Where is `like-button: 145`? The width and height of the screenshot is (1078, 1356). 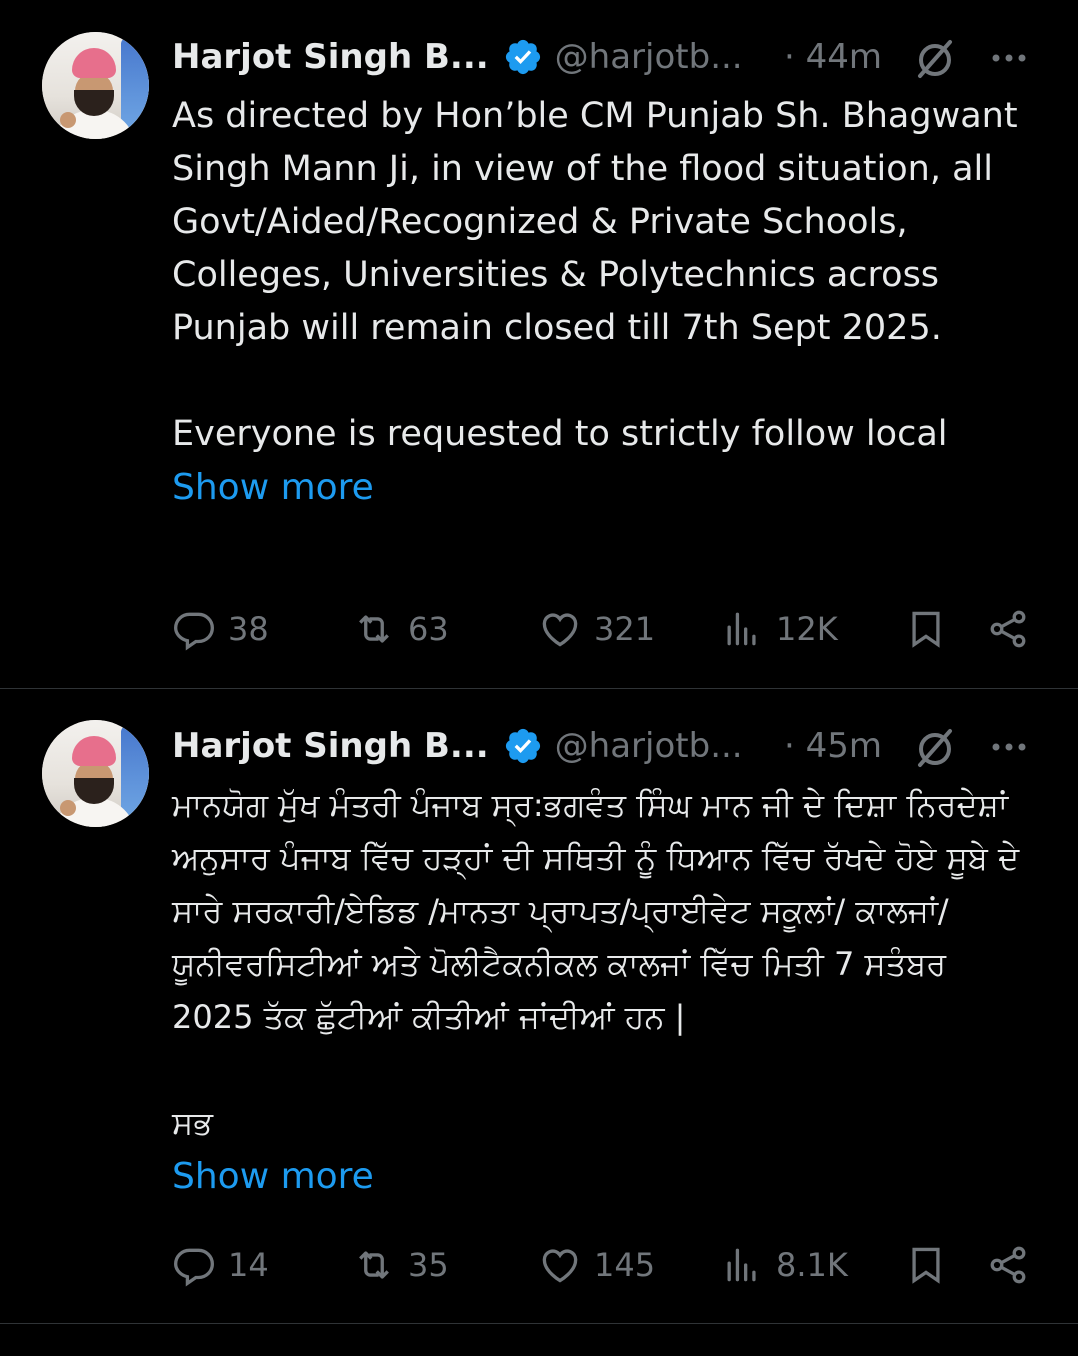
like-button: 145 is located at coordinates (596, 1265).